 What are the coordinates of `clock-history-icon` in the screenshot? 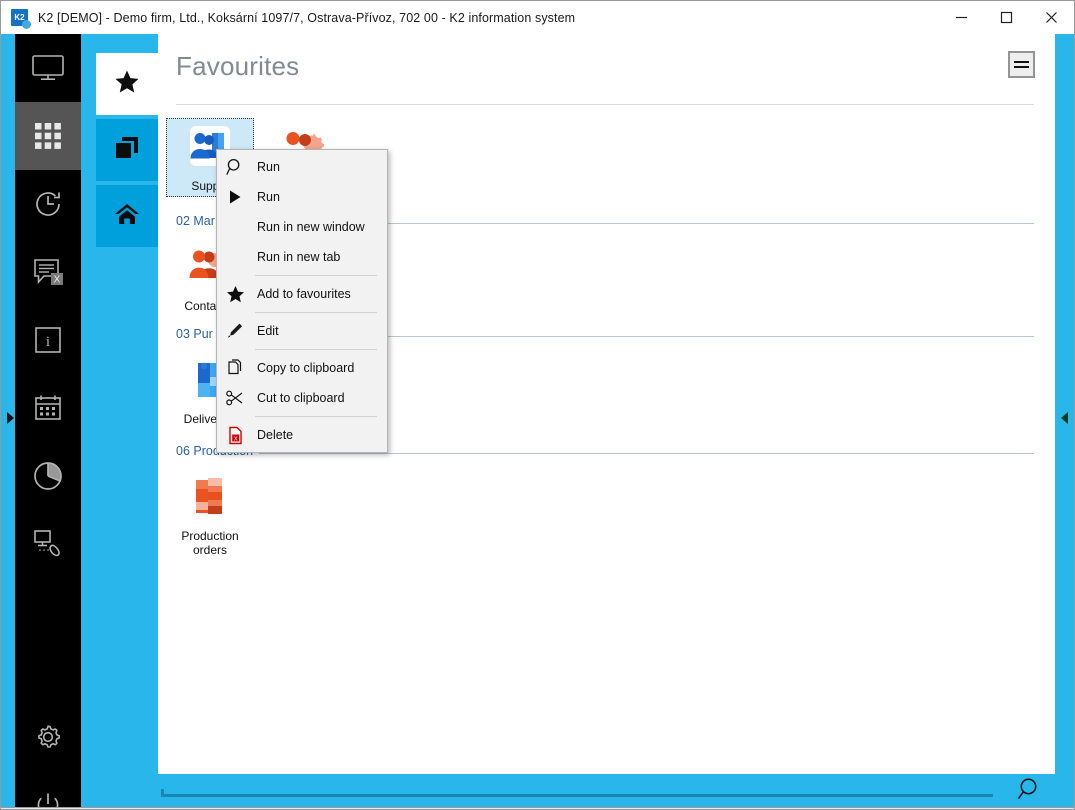 It's located at (48, 204).